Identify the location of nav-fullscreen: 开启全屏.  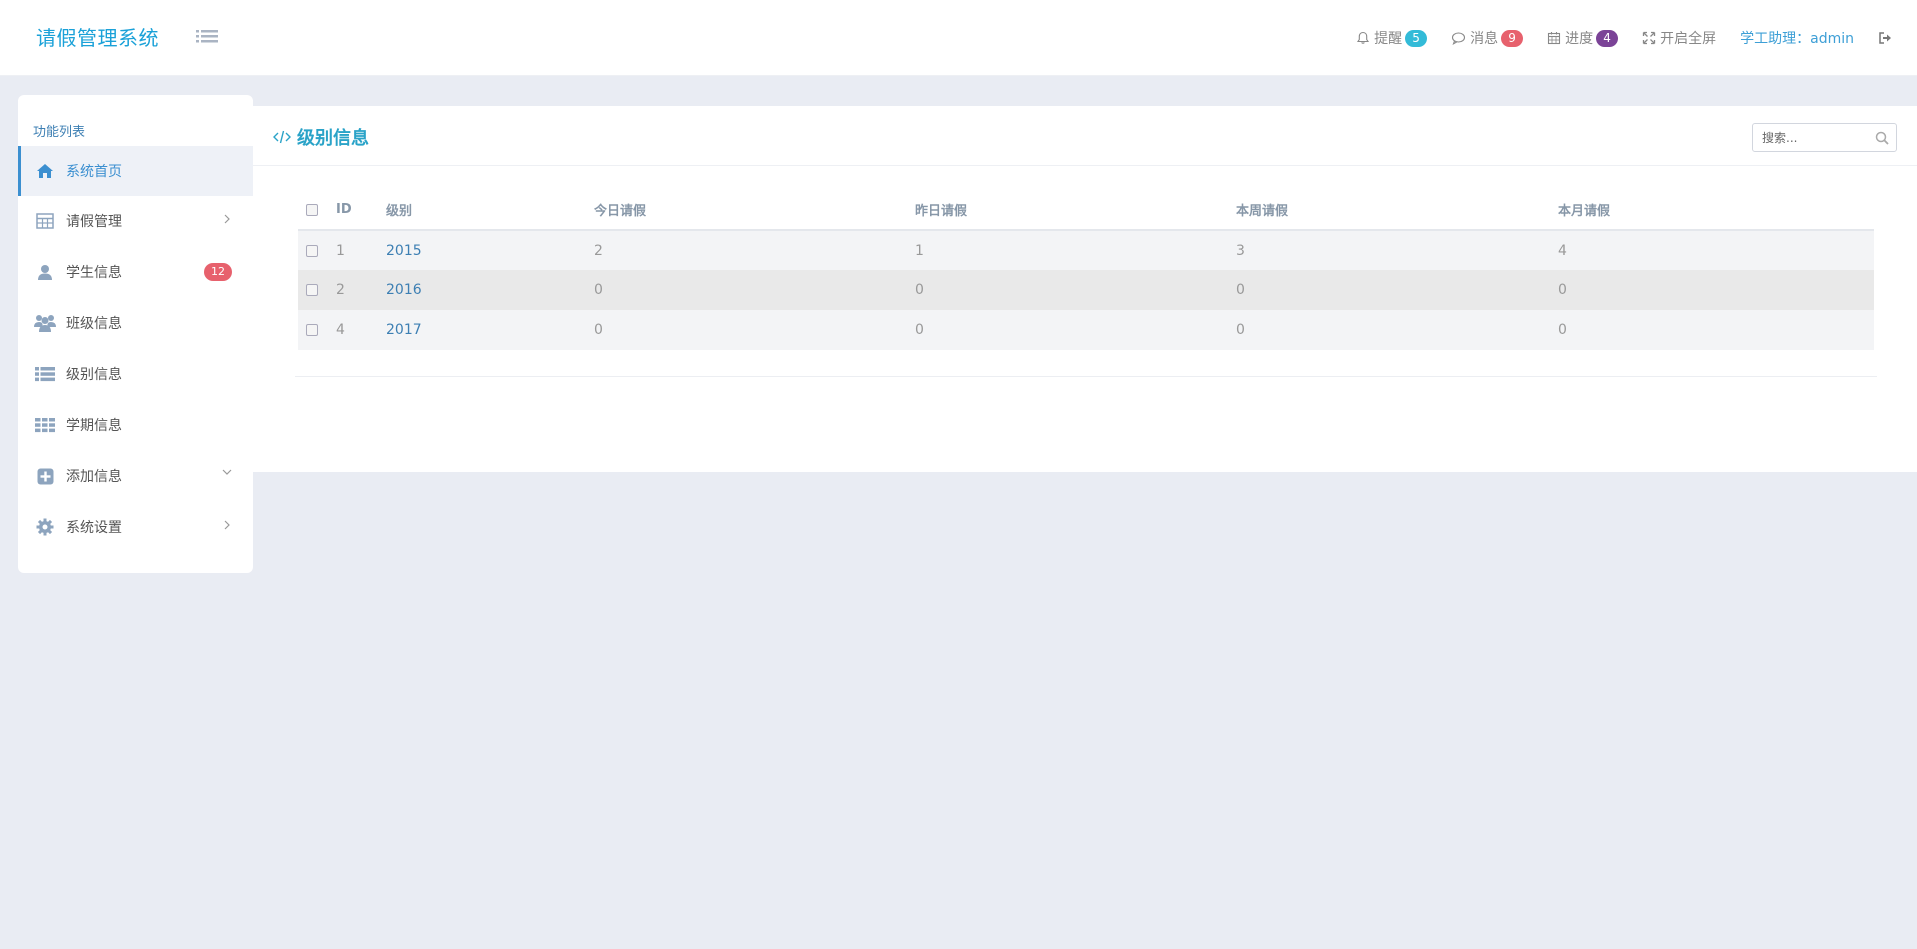
(1679, 38).